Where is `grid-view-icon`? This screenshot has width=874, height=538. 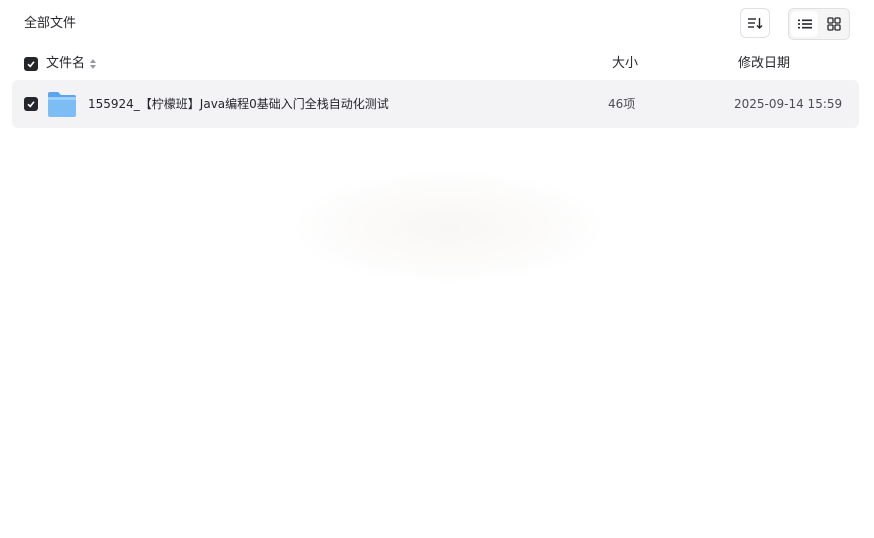
grid-view-icon is located at coordinates (833, 24).